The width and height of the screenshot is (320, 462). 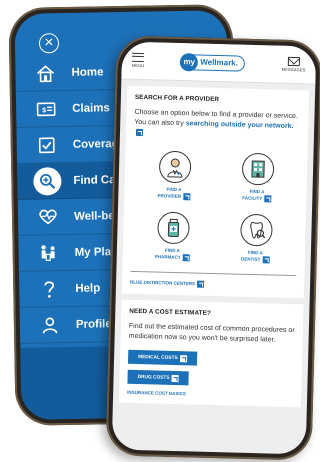 I want to click on menu-item-label: Home, so click(x=87, y=72).